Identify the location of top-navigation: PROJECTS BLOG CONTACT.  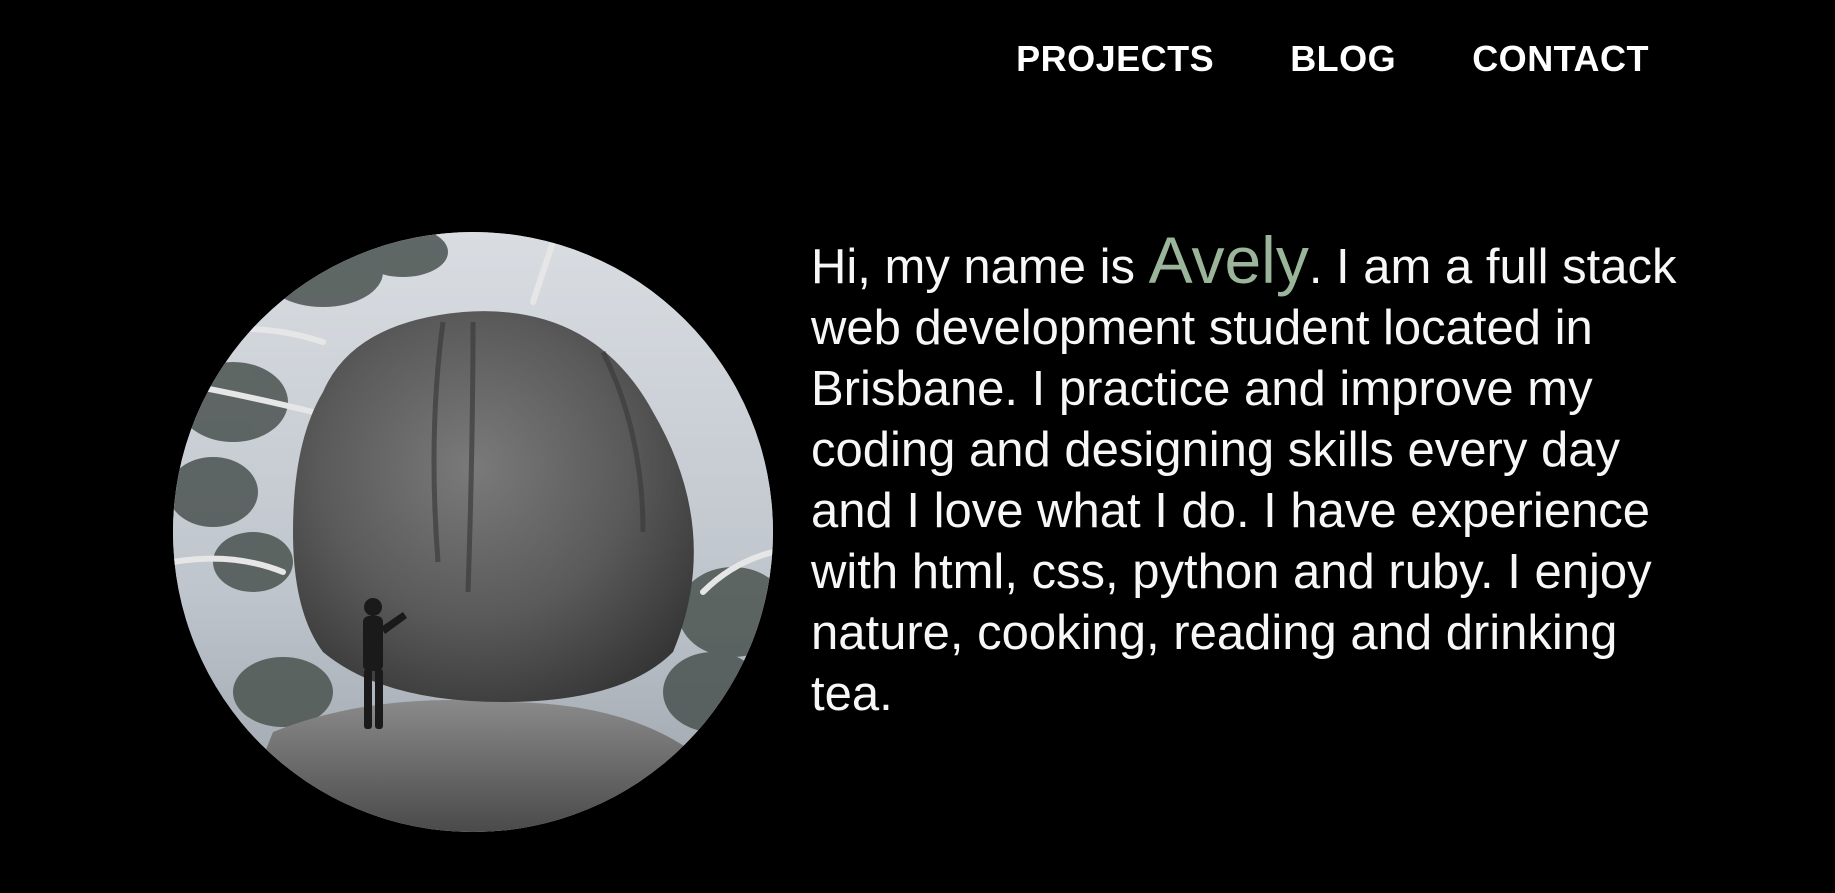
(1332, 59).